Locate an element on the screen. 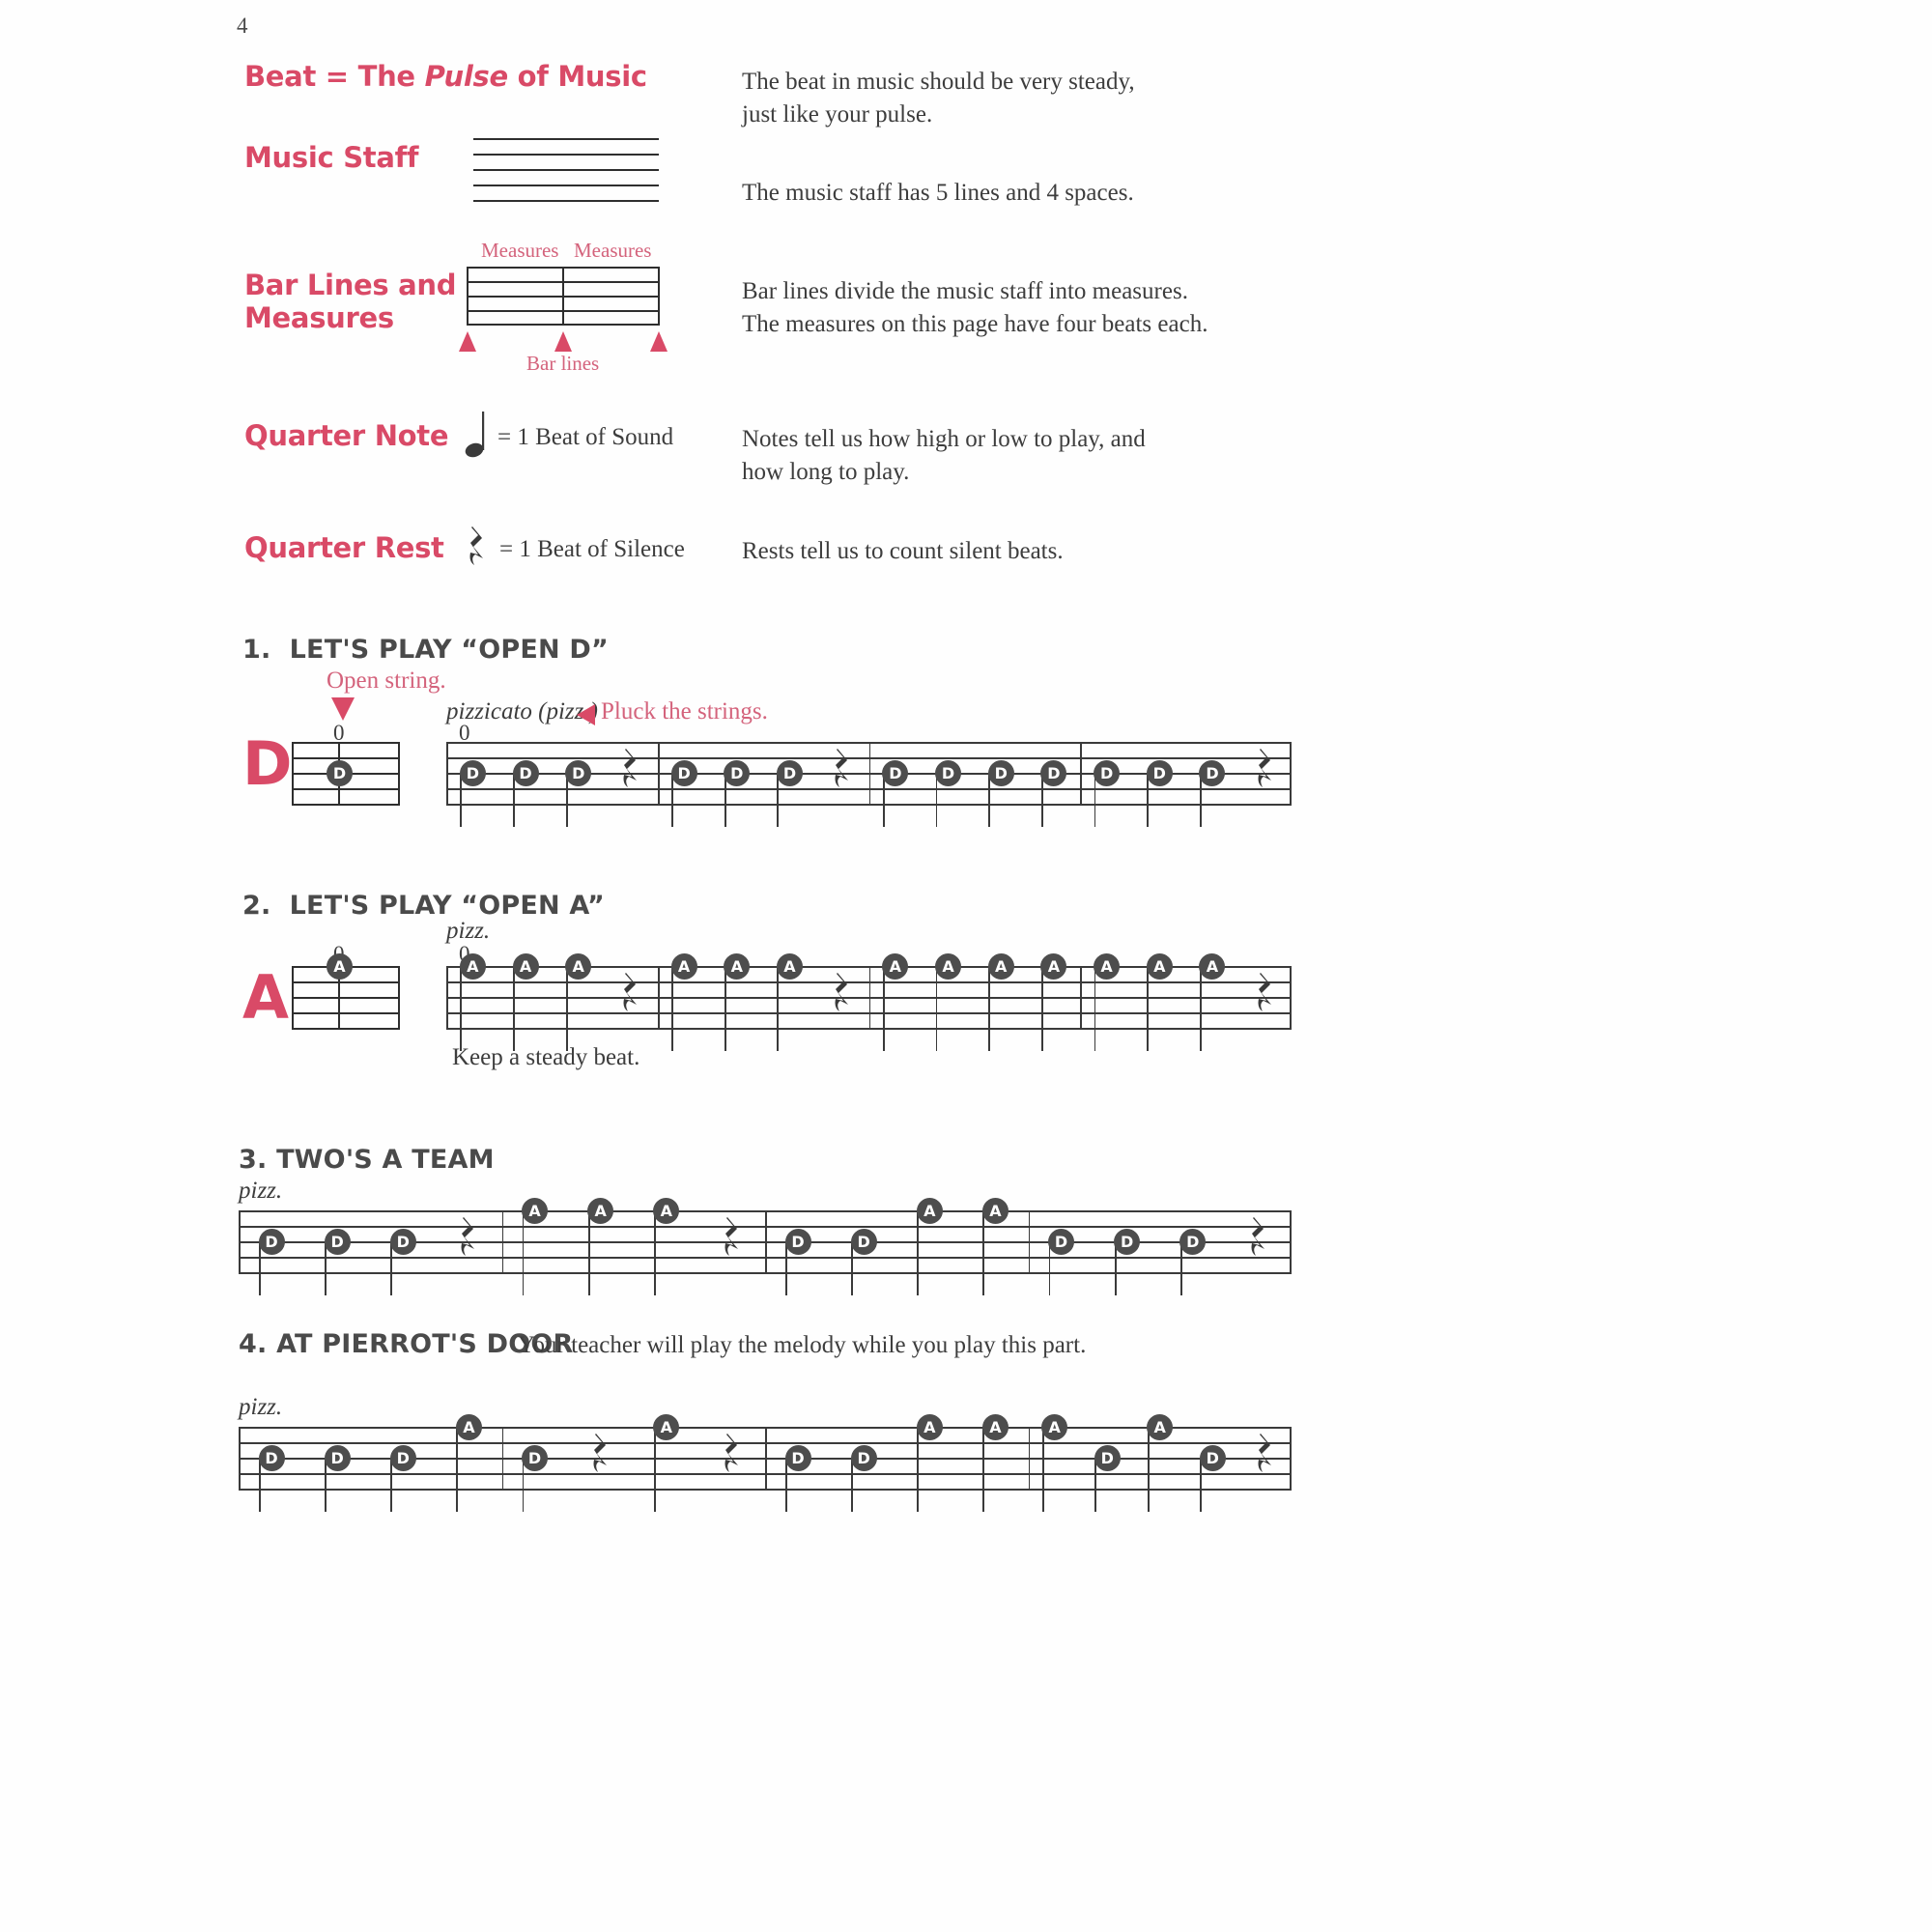 The width and height of the screenshot is (1932, 1932). pluck-arrow is located at coordinates (586, 714).